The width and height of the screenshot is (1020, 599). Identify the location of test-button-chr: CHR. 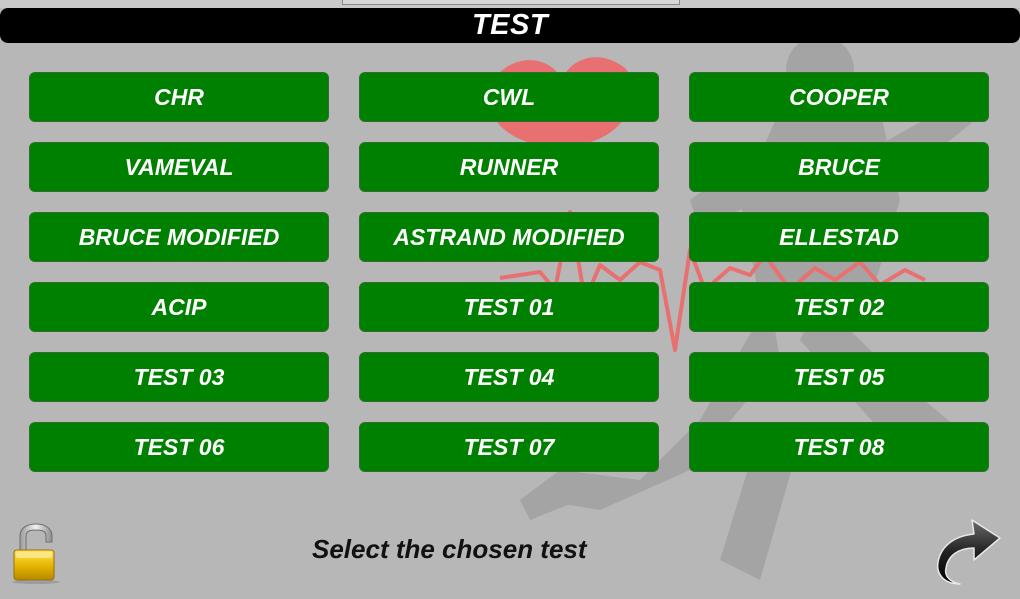
(179, 97).